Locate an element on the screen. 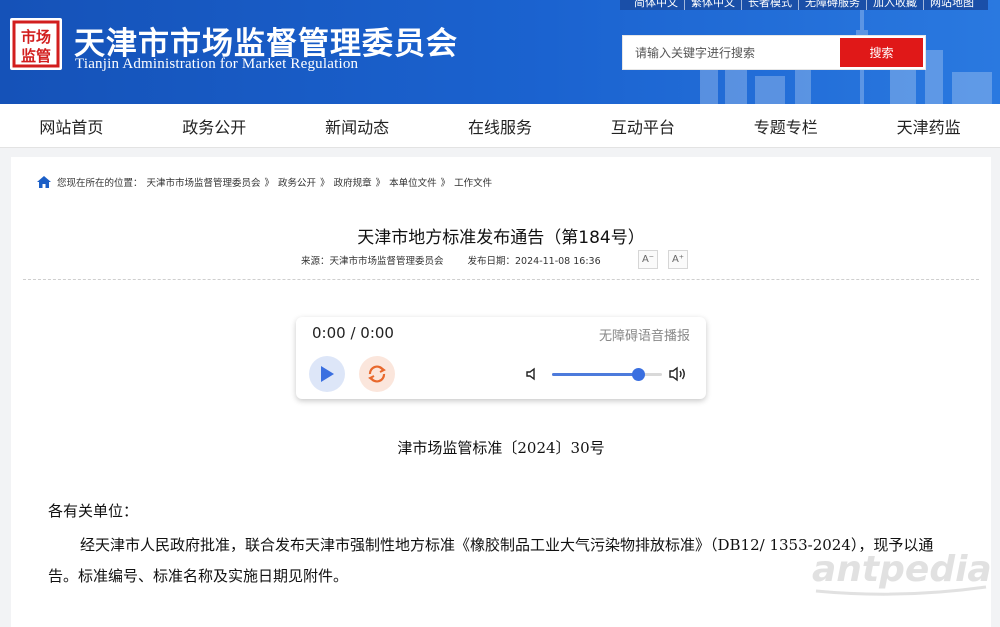 The image size is (1000, 627). svg-text: 监管 is located at coordinates (36, 56).